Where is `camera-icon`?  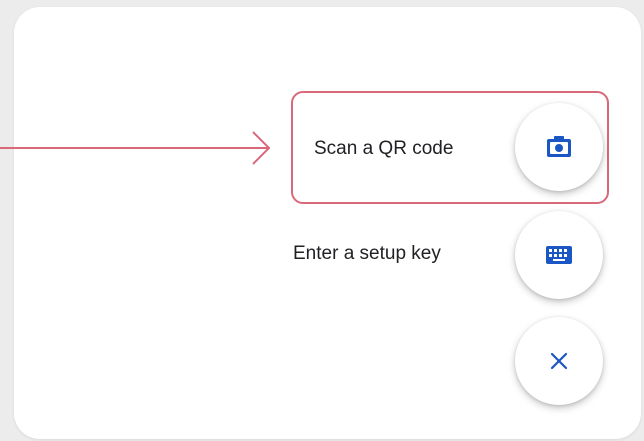 camera-icon is located at coordinates (559, 147).